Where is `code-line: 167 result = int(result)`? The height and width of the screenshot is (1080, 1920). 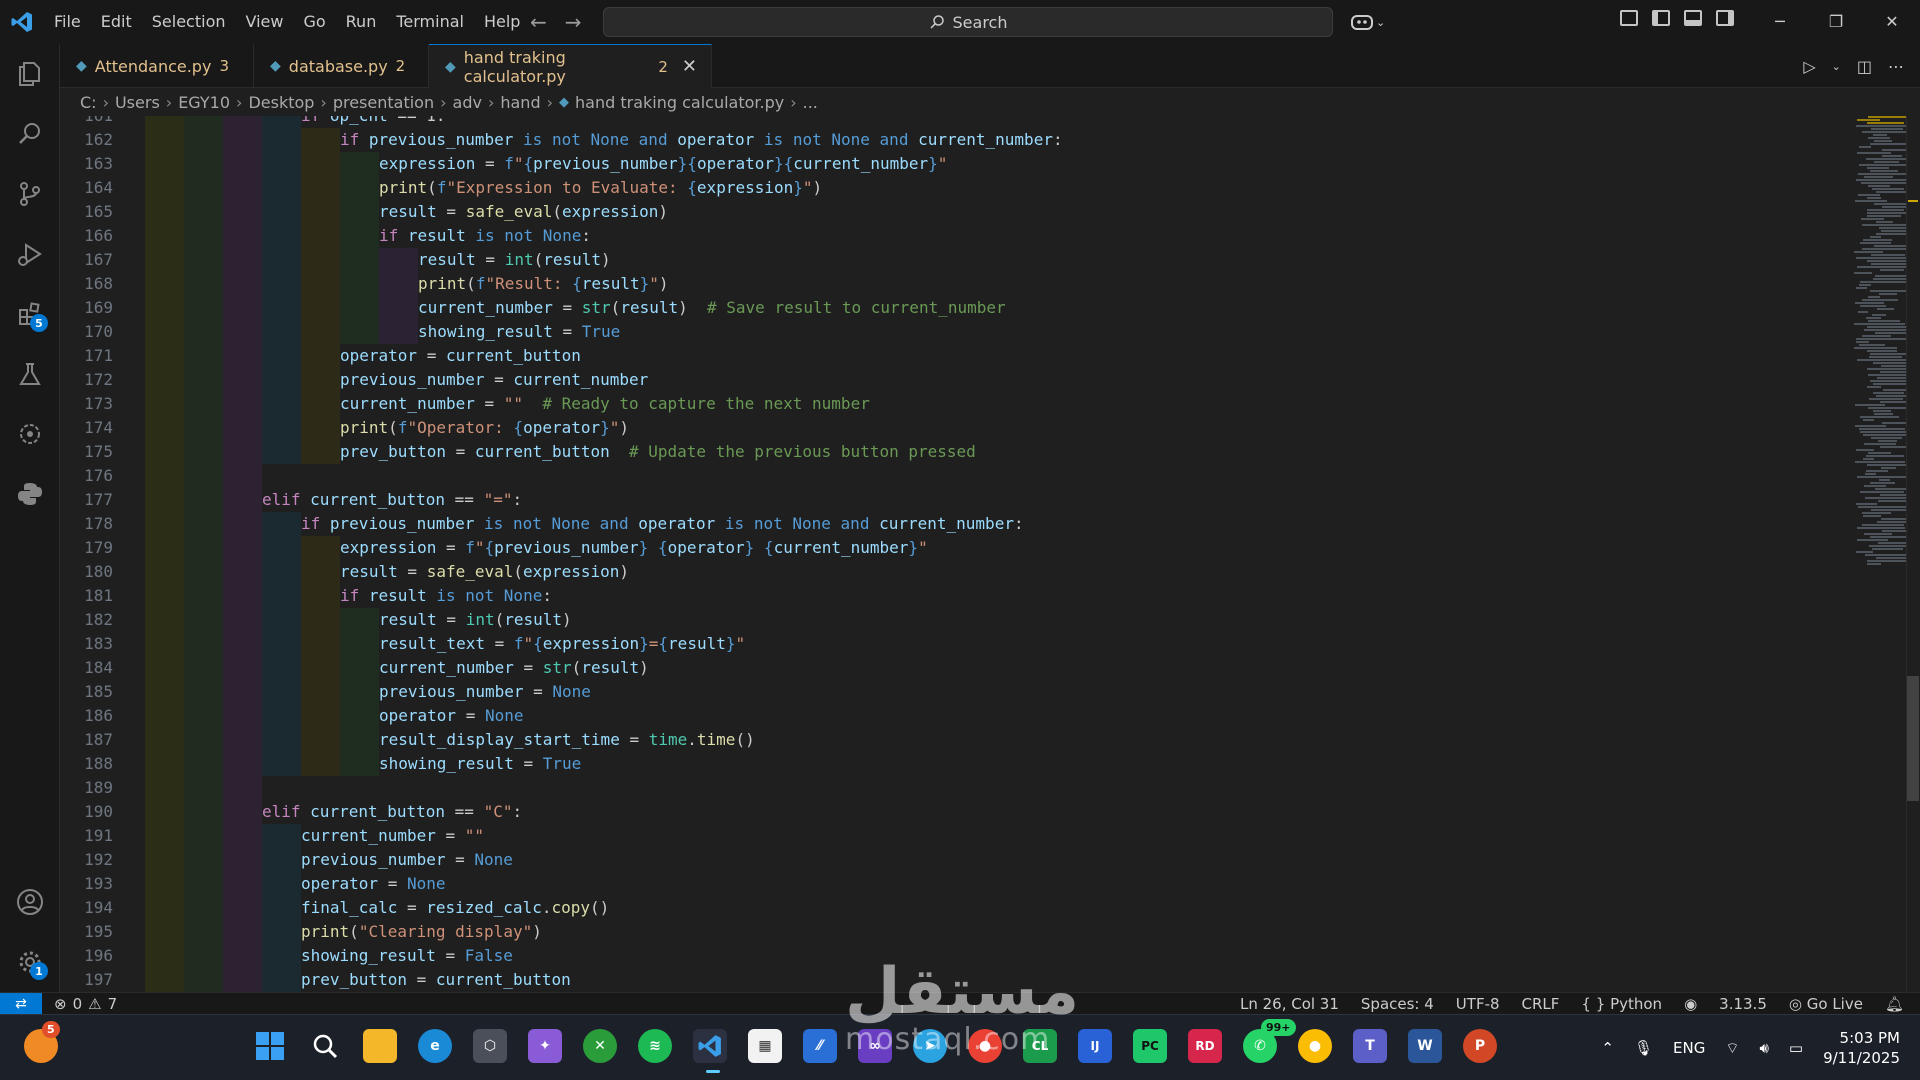
code-line: 167 result = int(result) is located at coordinates (925, 260).